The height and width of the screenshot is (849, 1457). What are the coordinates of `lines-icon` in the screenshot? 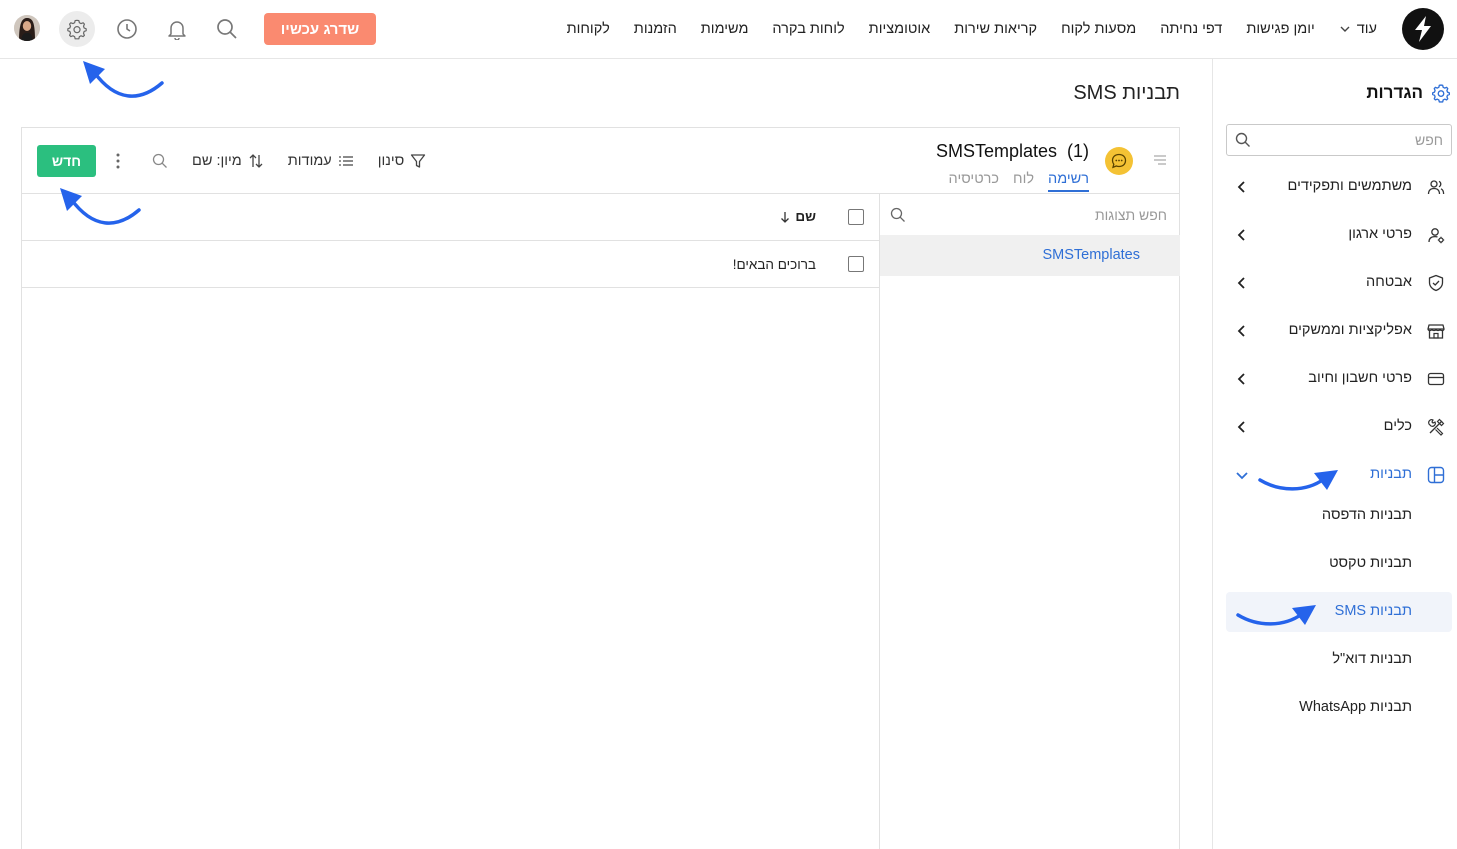 It's located at (1160, 160).